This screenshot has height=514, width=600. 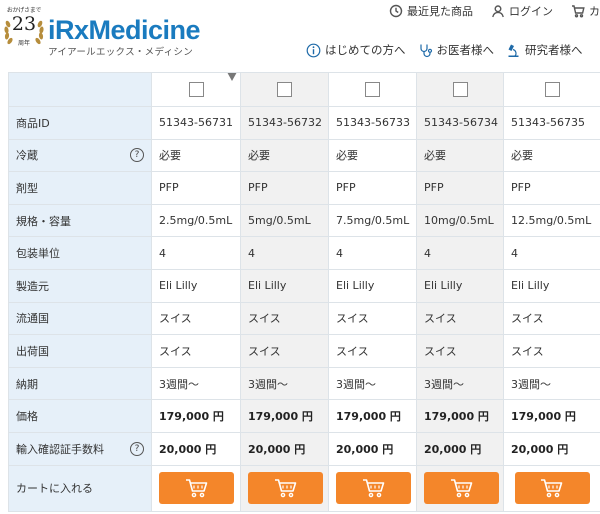 What do you see at coordinates (24, 30) in the screenshot?
I see `anniversary-badge: おかげさまで 23 周年` at bounding box center [24, 30].